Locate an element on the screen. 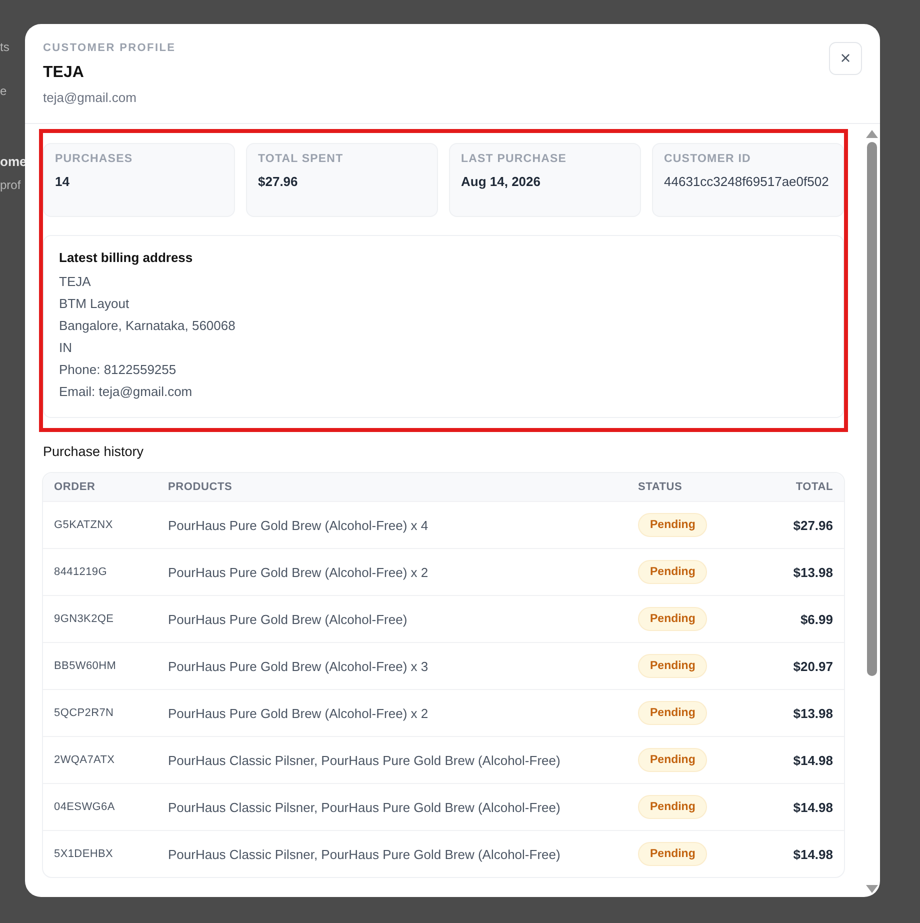 Image resolution: width=920 pixels, height=923 pixels. address-line: Phone: 8122559255 is located at coordinates (118, 370).